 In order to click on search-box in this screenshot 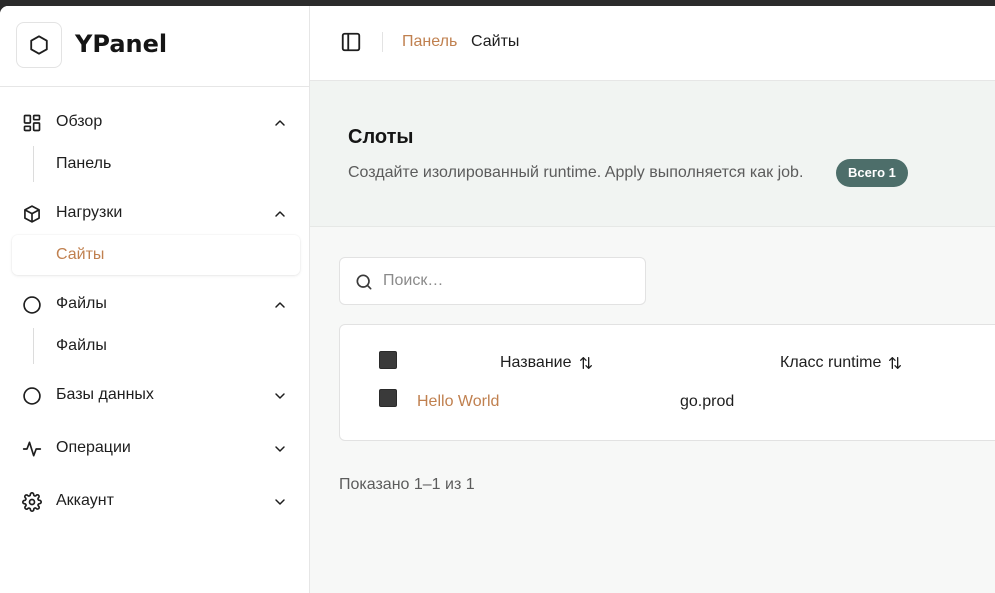, I will do `click(492, 281)`.